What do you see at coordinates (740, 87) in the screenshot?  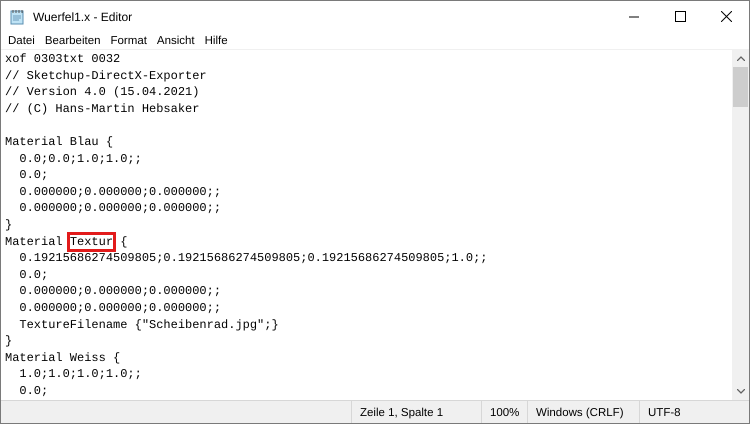 I see `scroll-thumb` at bounding box center [740, 87].